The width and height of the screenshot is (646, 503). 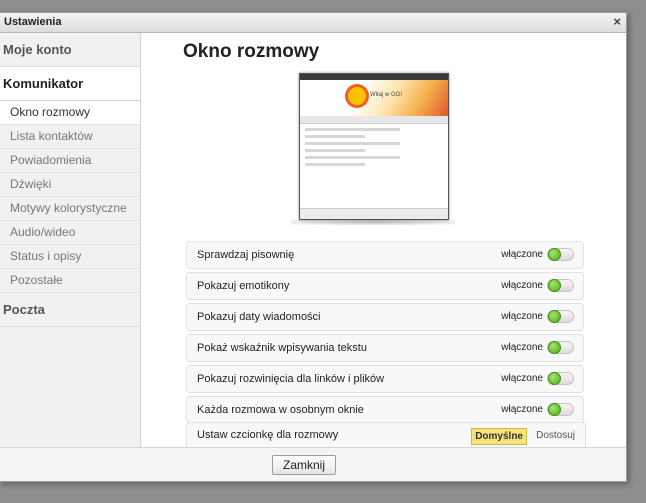 What do you see at coordinates (70, 233) in the screenshot?
I see `sidebar-item-audio-wideo: Audio/wideo` at bounding box center [70, 233].